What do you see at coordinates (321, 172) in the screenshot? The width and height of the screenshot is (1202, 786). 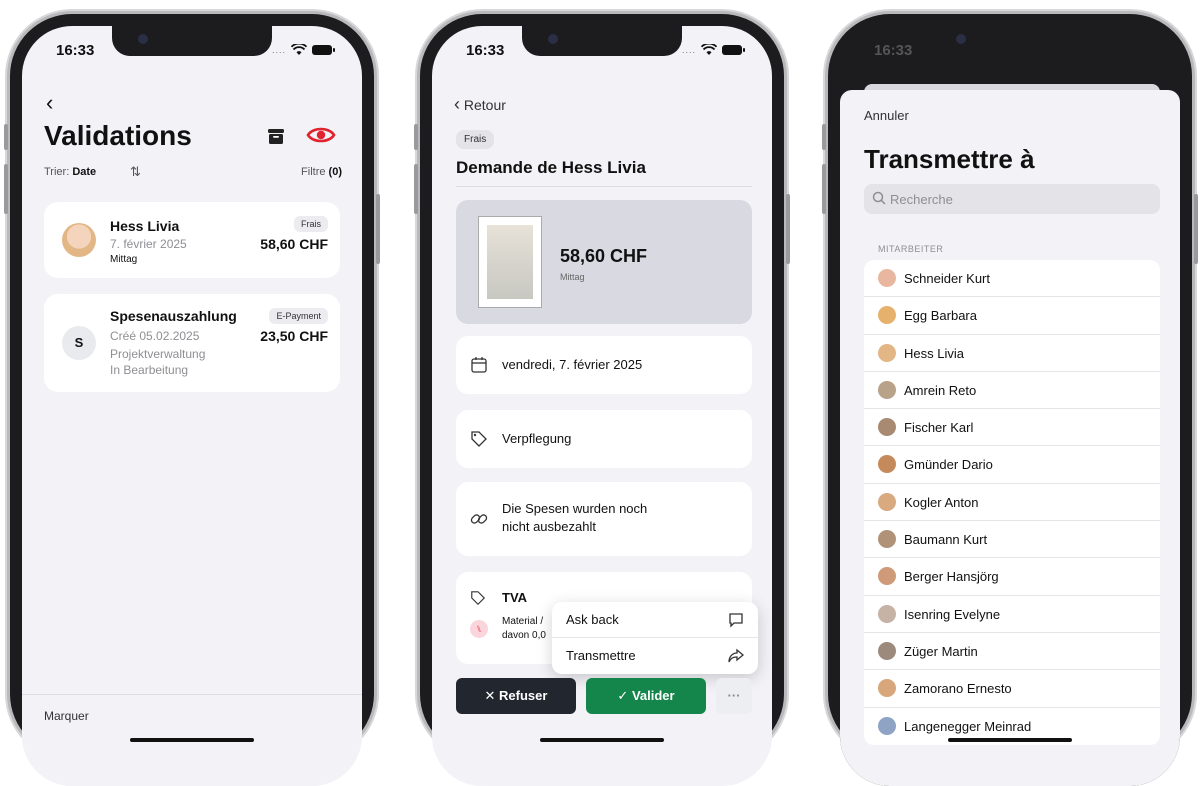 I see `filter-button: Filtre (0)` at bounding box center [321, 172].